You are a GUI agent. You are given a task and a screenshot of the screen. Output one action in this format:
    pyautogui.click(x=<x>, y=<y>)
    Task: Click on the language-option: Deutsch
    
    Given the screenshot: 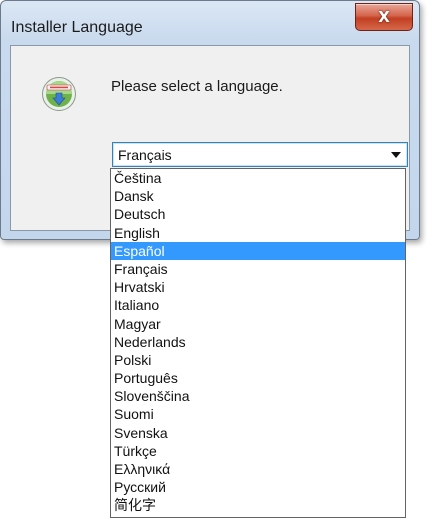 What is the action you would take?
    pyautogui.click(x=258, y=214)
    